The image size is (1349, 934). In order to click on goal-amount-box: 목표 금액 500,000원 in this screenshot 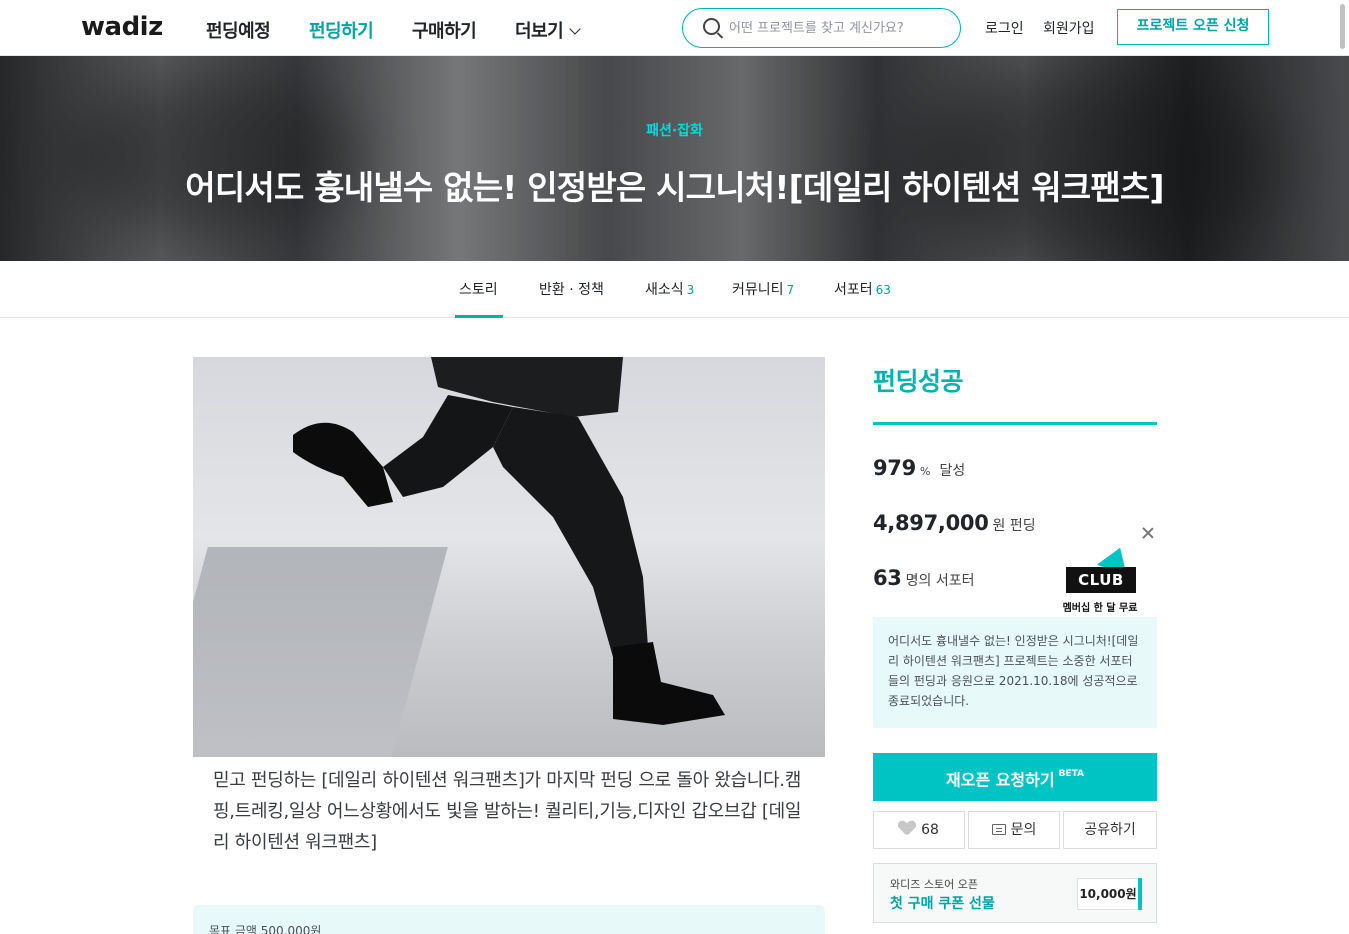, I will do `click(509, 919)`.